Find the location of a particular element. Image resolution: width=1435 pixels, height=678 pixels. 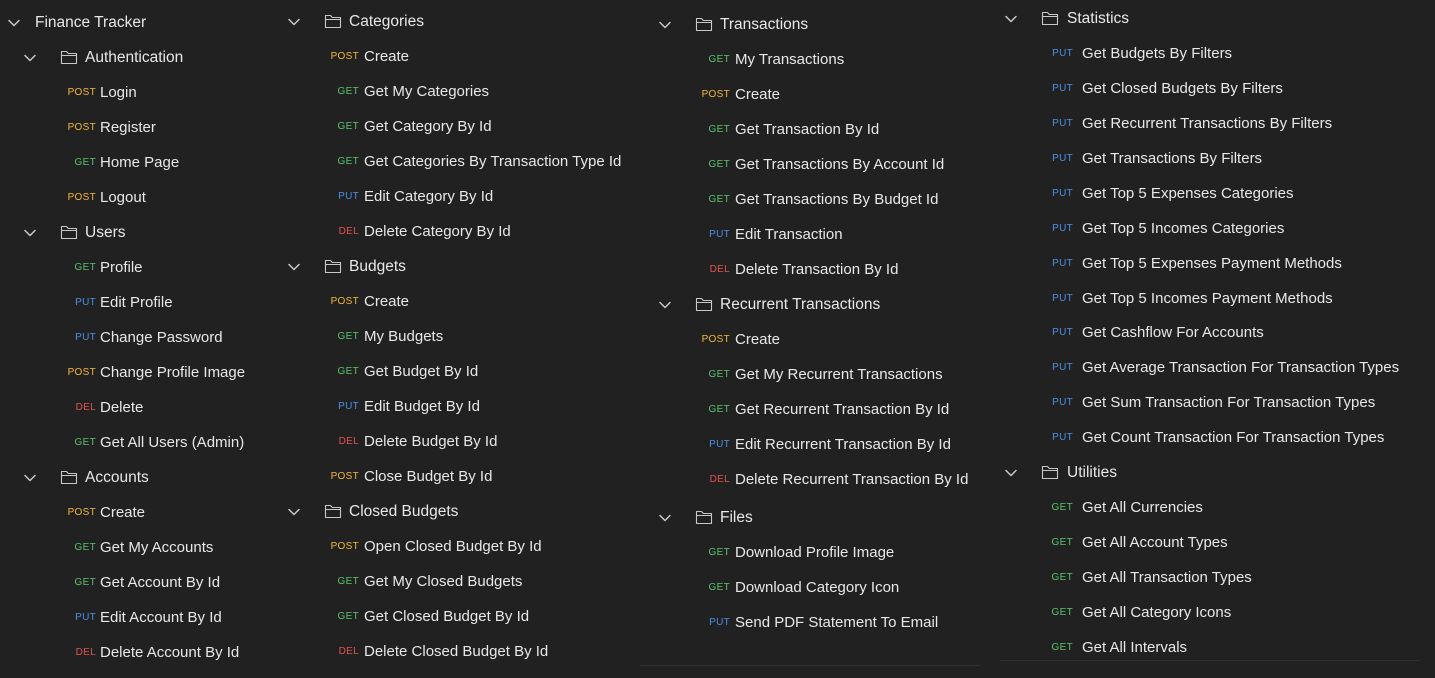

folder-categories: Categories is located at coordinates (466, 22).